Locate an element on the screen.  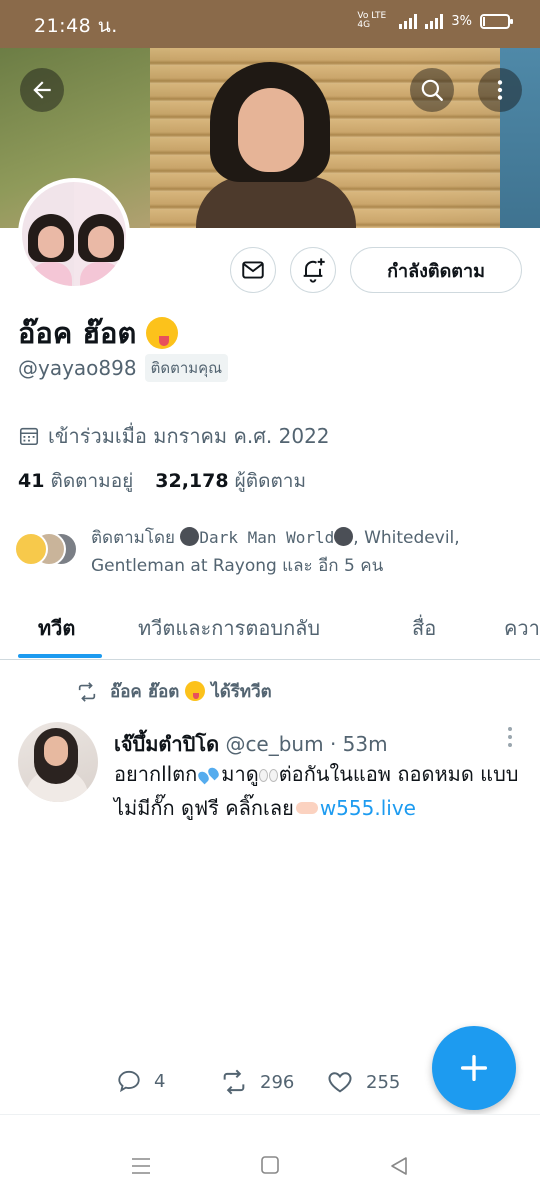
network-label: Vo LTE 4G is located at coordinates (372, 20).